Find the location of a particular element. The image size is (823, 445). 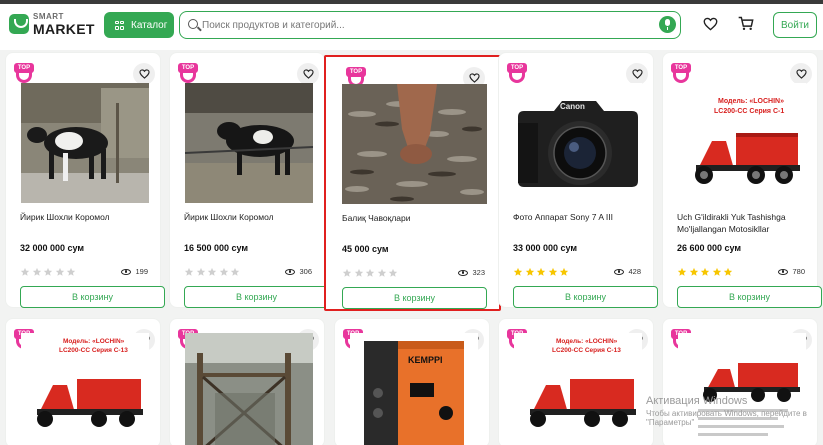

cart-icon is located at coordinates (746, 26).